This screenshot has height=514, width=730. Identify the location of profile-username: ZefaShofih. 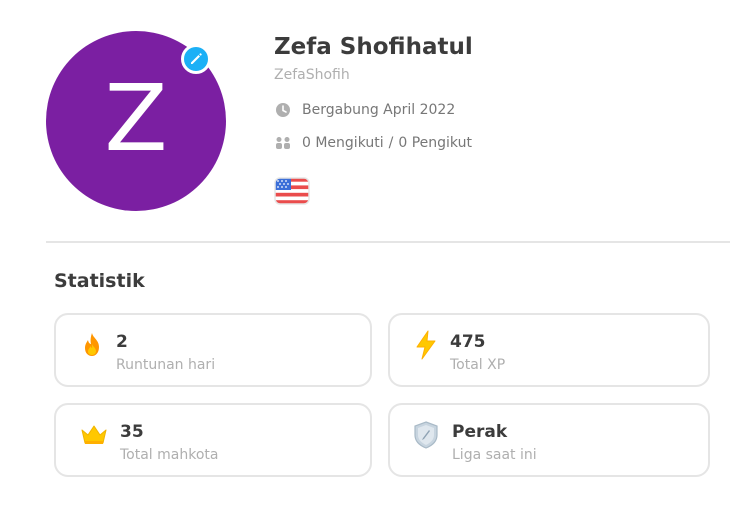
(312, 75).